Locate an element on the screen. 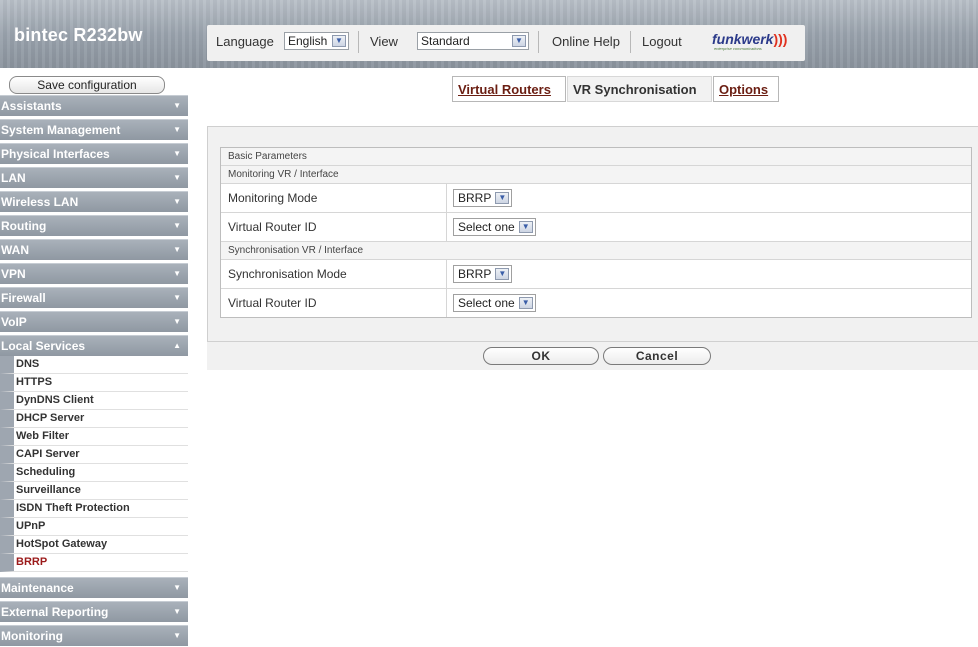 The height and width of the screenshot is (647, 978). form-row-sync-virtual-router-id: Virtual Router ID Select one ▼ is located at coordinates (596, 303).